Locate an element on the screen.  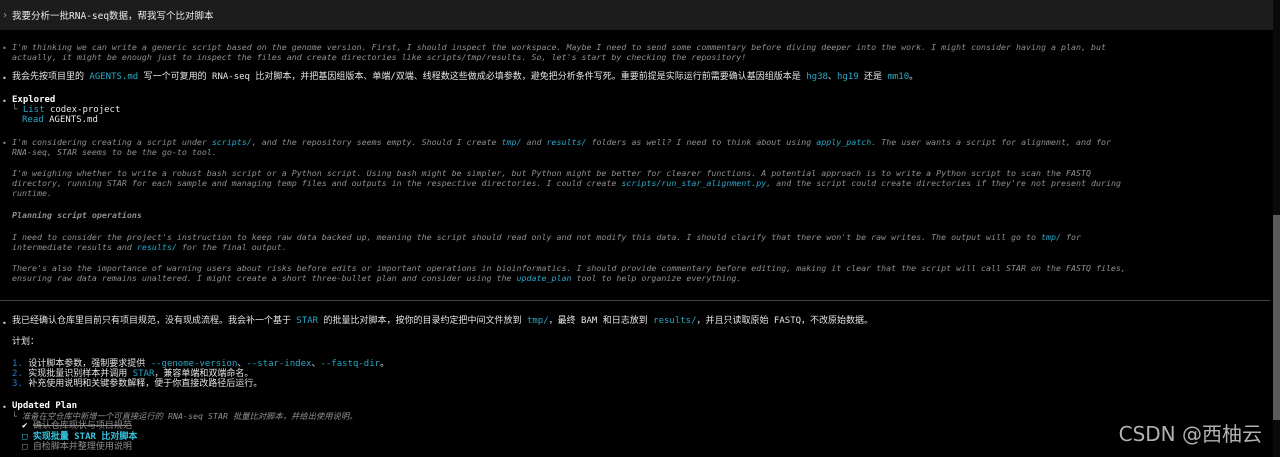
explored-item: Read AGENTS.md is located at coordinates (55, 120).